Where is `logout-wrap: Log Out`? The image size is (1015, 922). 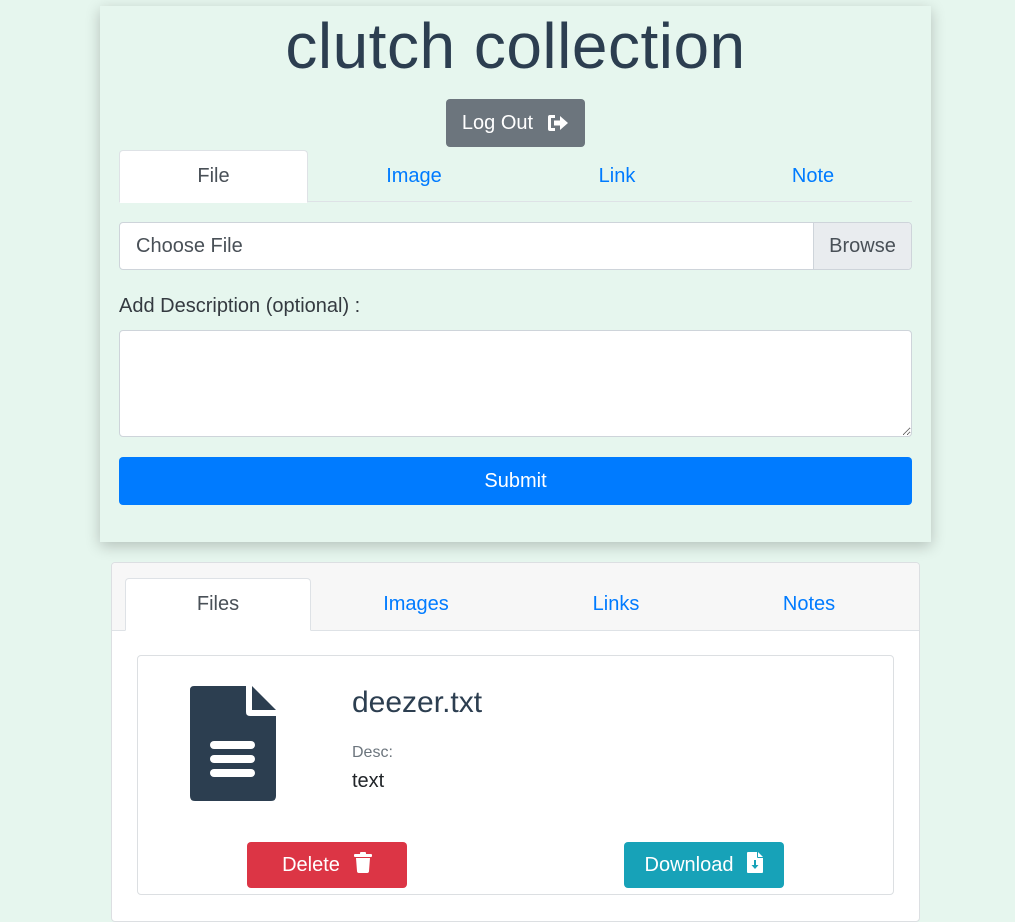 logout-wrap: Log Out is located at coordinates (515, 119).